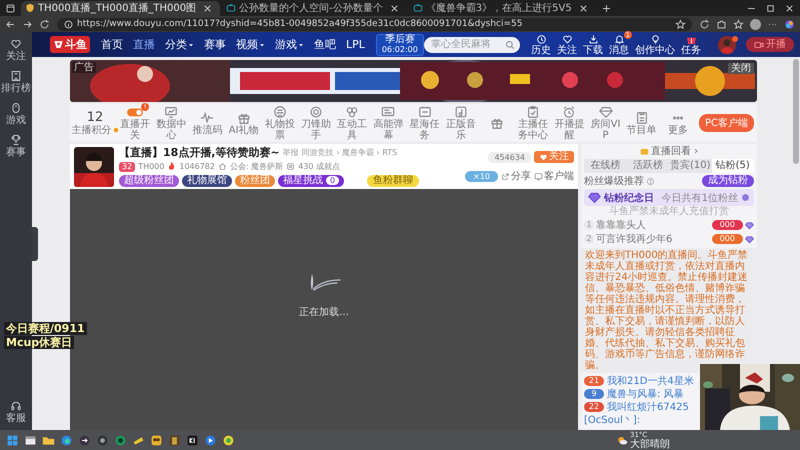 This screenshot has height=450, width=800. What do you see at coordinates (594, 393) in the screenshot?
I see `level-badge: 9` at bounding box center [594, 393].